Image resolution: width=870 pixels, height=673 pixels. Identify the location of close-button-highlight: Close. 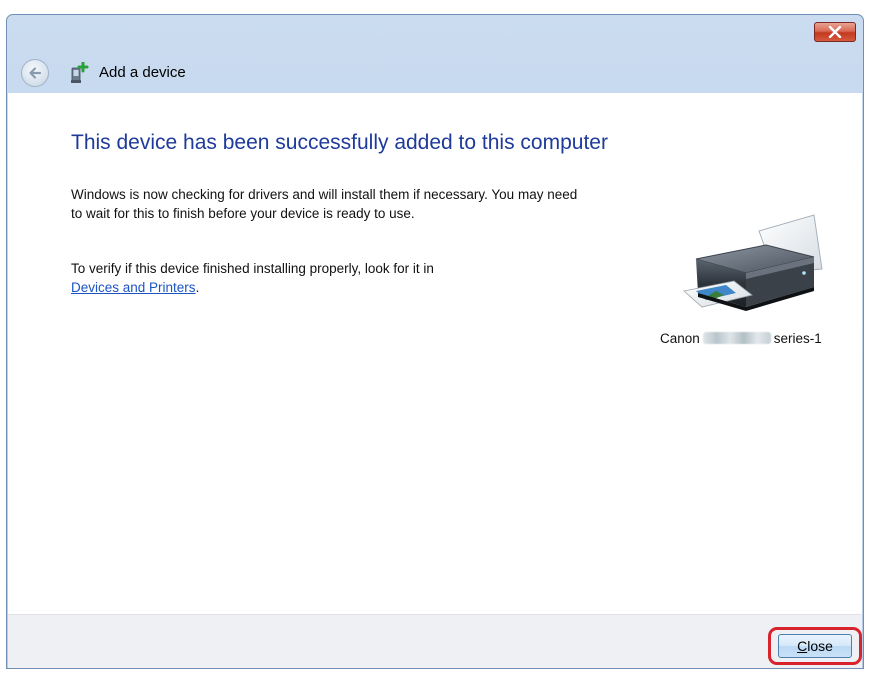
(815, 646).